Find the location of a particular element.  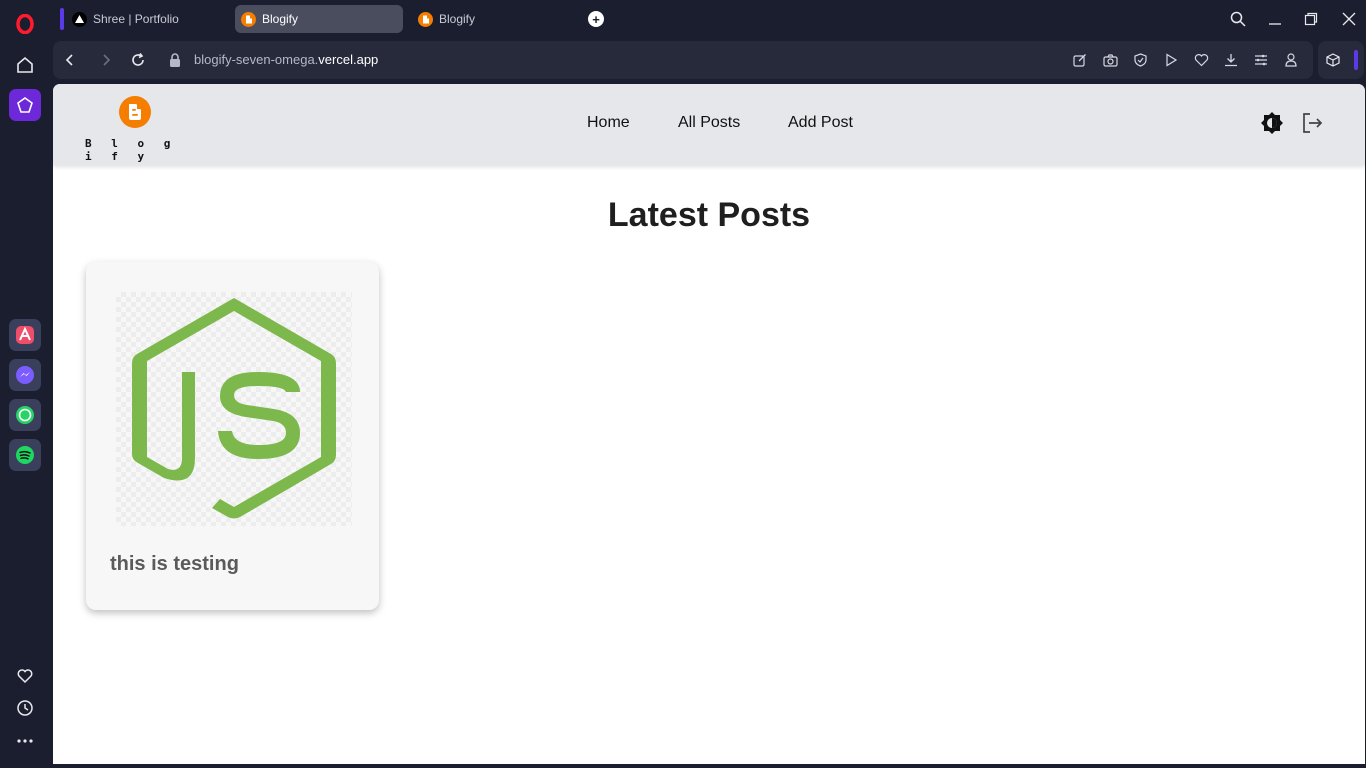

post-title: this is testing is located at coordinates (174, 564).